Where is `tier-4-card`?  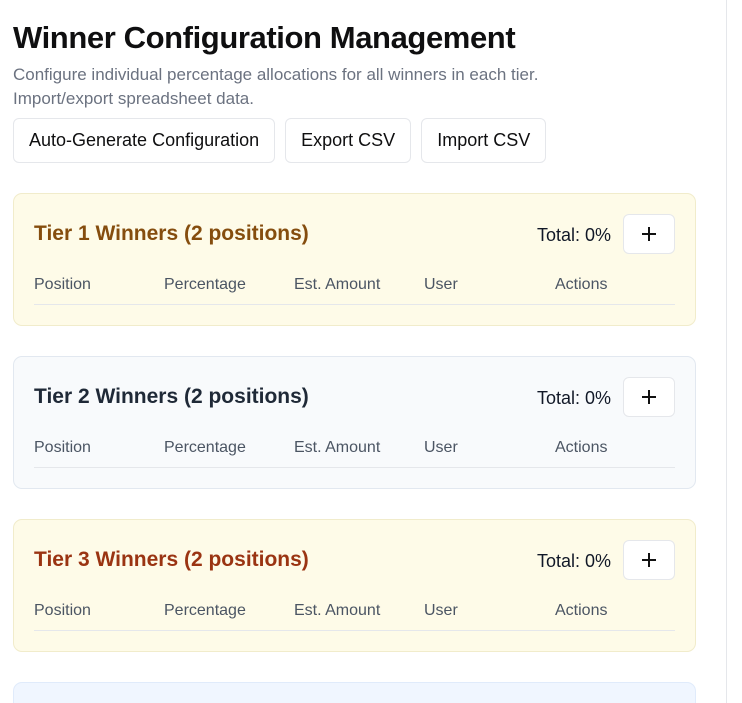 tier-4-card is located at coordinates (354, 692).